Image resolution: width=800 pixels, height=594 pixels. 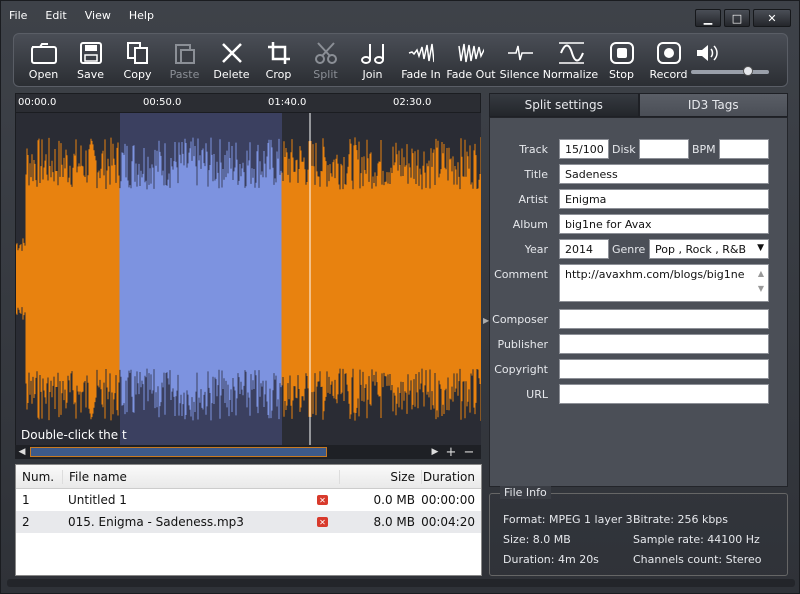 I want to click on track-field: 15/100, so click(x=584, y=149).